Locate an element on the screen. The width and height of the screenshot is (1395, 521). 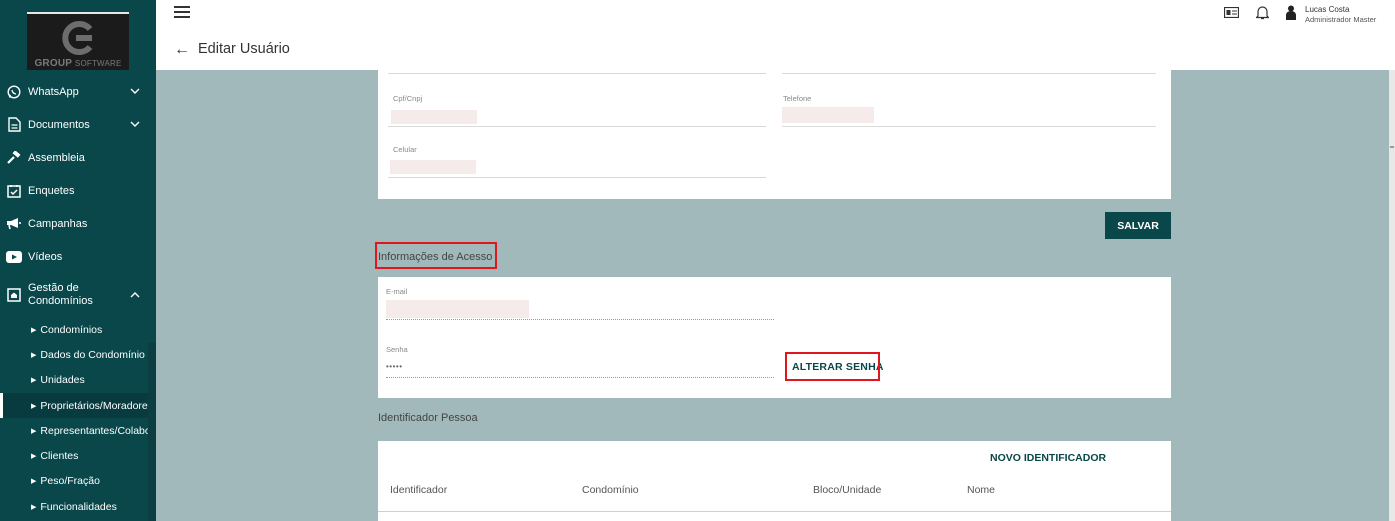
telefone-label: Telefone is located at coordinates (797, 98).